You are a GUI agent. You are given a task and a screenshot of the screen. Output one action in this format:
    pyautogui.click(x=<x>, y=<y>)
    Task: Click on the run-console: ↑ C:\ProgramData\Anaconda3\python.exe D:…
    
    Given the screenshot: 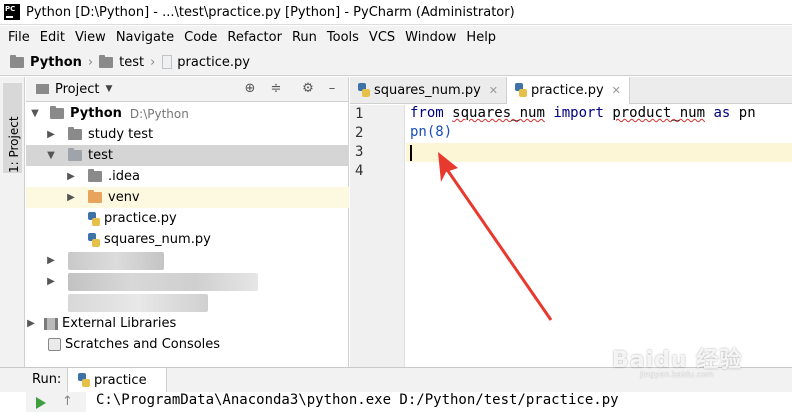 What is the action you would take?
    pyautogui.click(x=396, y=402)
    